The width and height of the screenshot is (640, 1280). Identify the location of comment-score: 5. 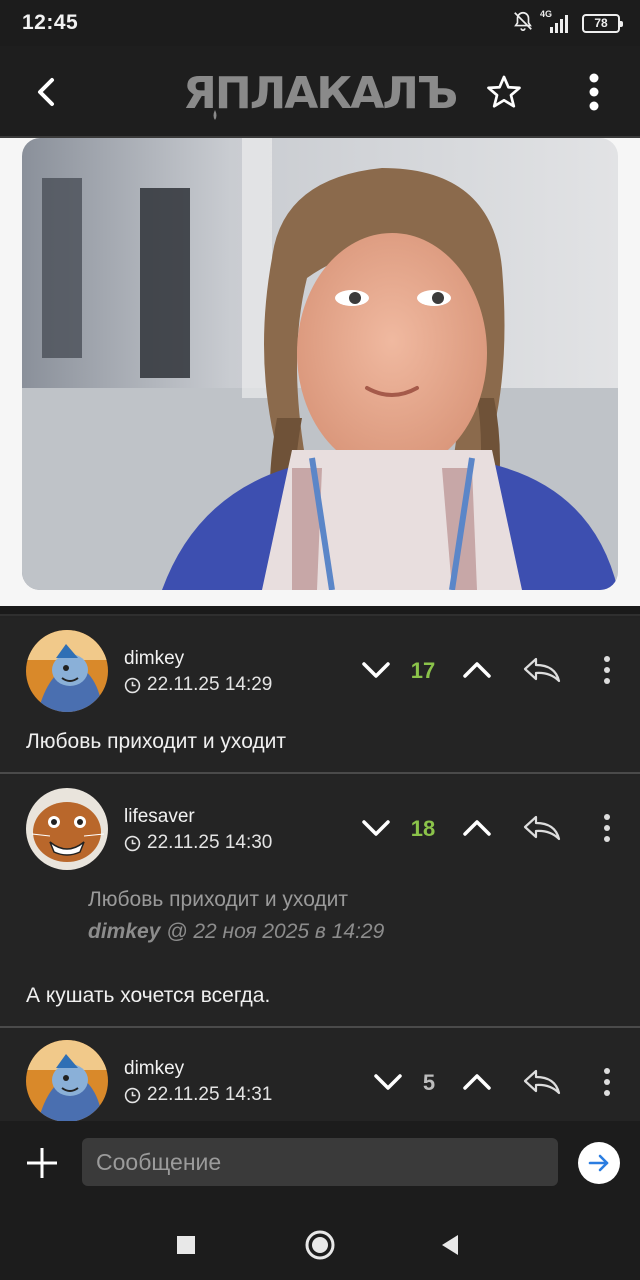
(429, 1082).